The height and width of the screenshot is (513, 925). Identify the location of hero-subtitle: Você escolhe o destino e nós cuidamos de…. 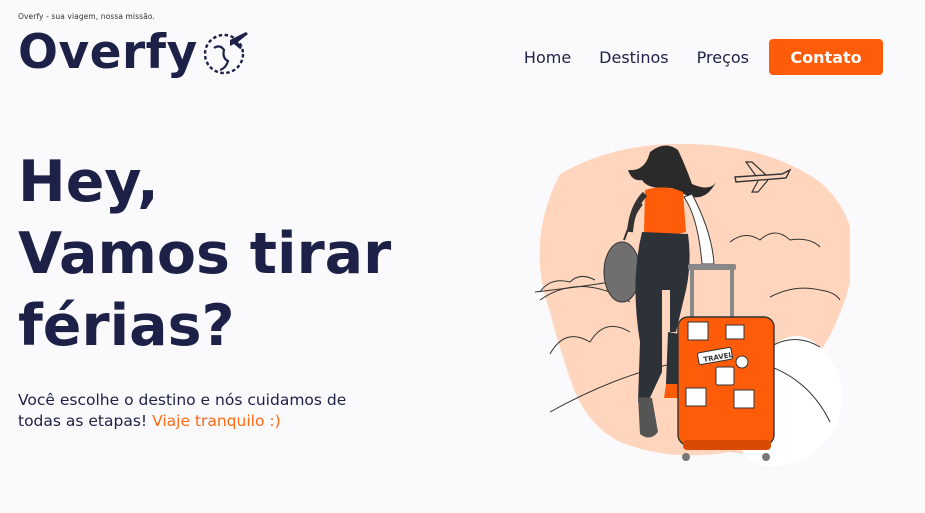
(188, 411).